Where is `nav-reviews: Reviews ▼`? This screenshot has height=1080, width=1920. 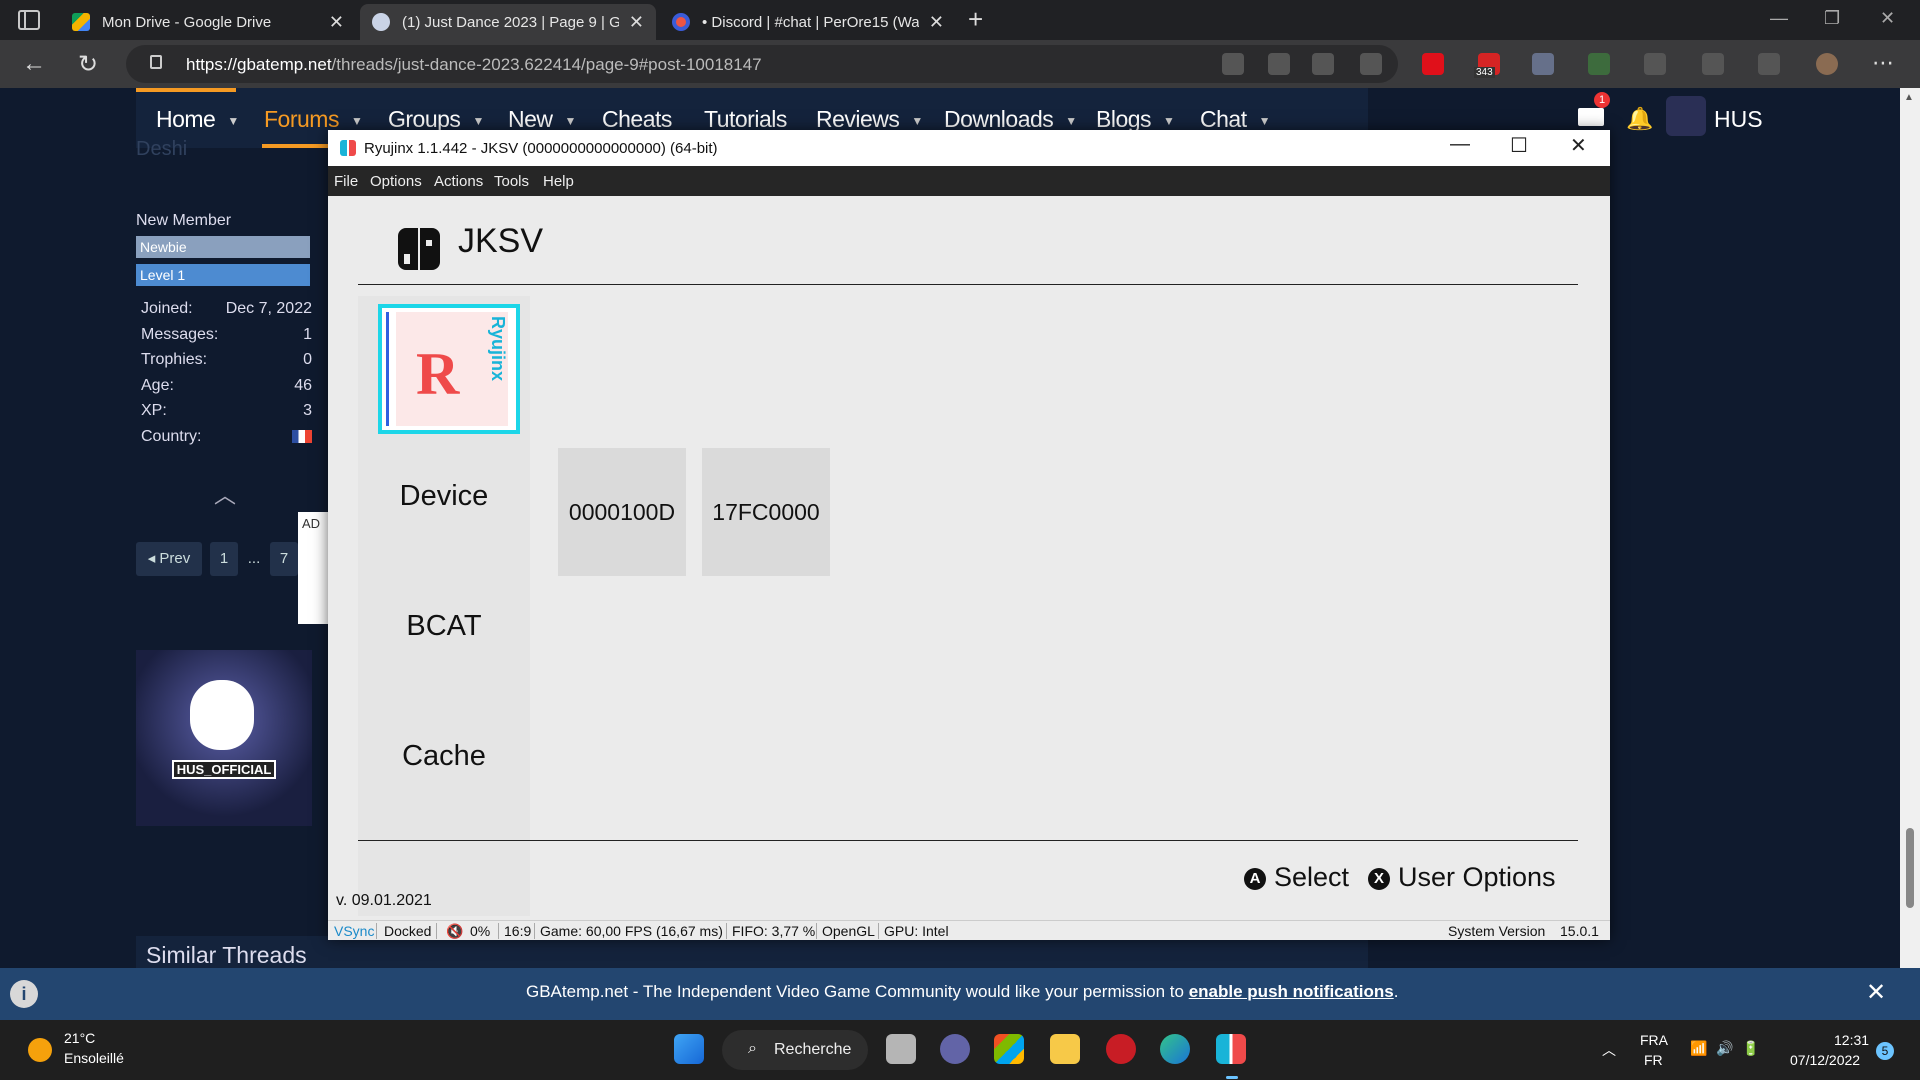
nav-reviews: Reviews ▼ is located at coordinates (869, 119).